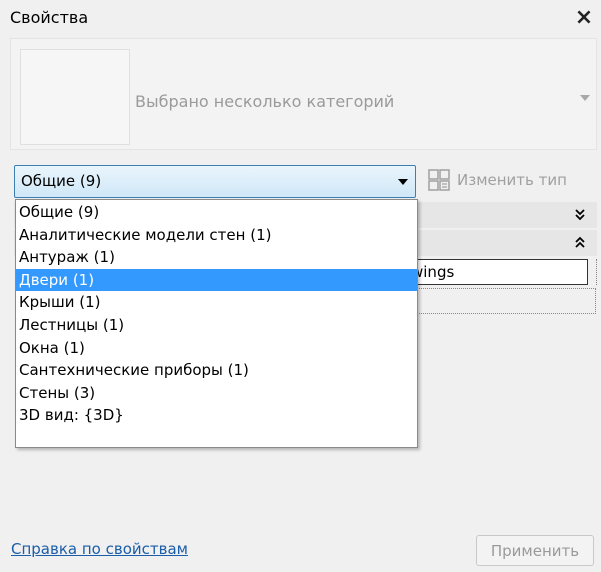 The height and width of the screenshot is (572, 601). Describe the element at coordinates (216, 302) in the screenshot. I see `dropdown-item: Крыши (1)` at that location.